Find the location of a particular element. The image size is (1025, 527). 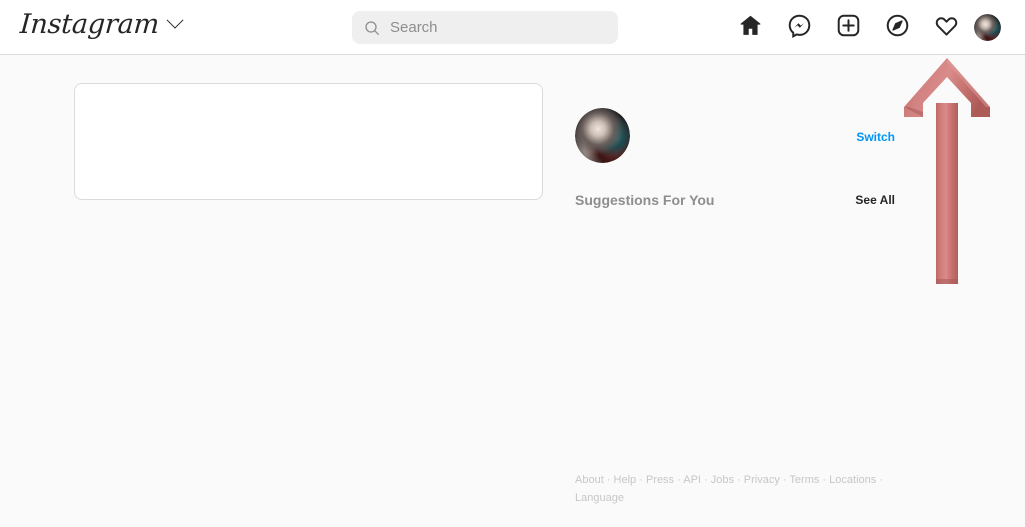

messenger-button is located at coordinates (799, 28).